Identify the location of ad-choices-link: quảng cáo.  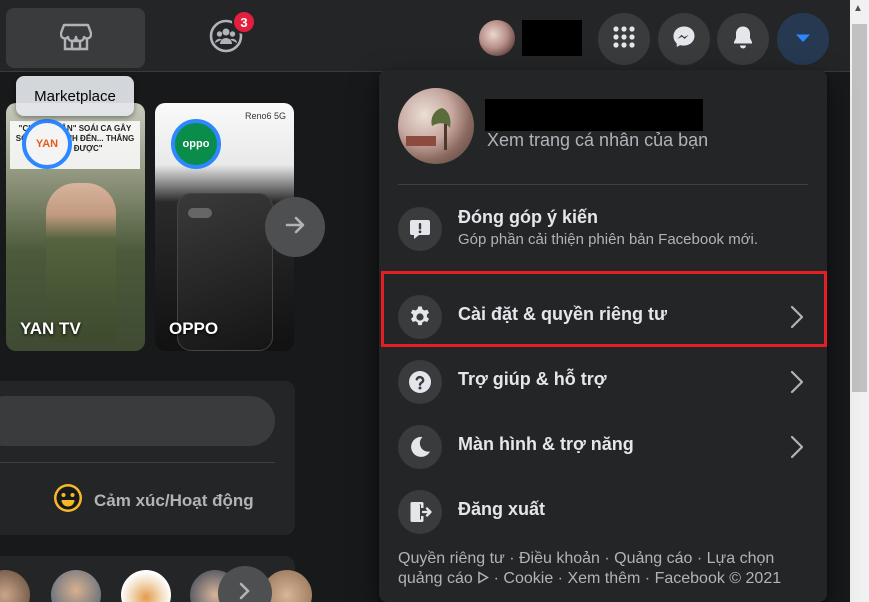
(435, 578).